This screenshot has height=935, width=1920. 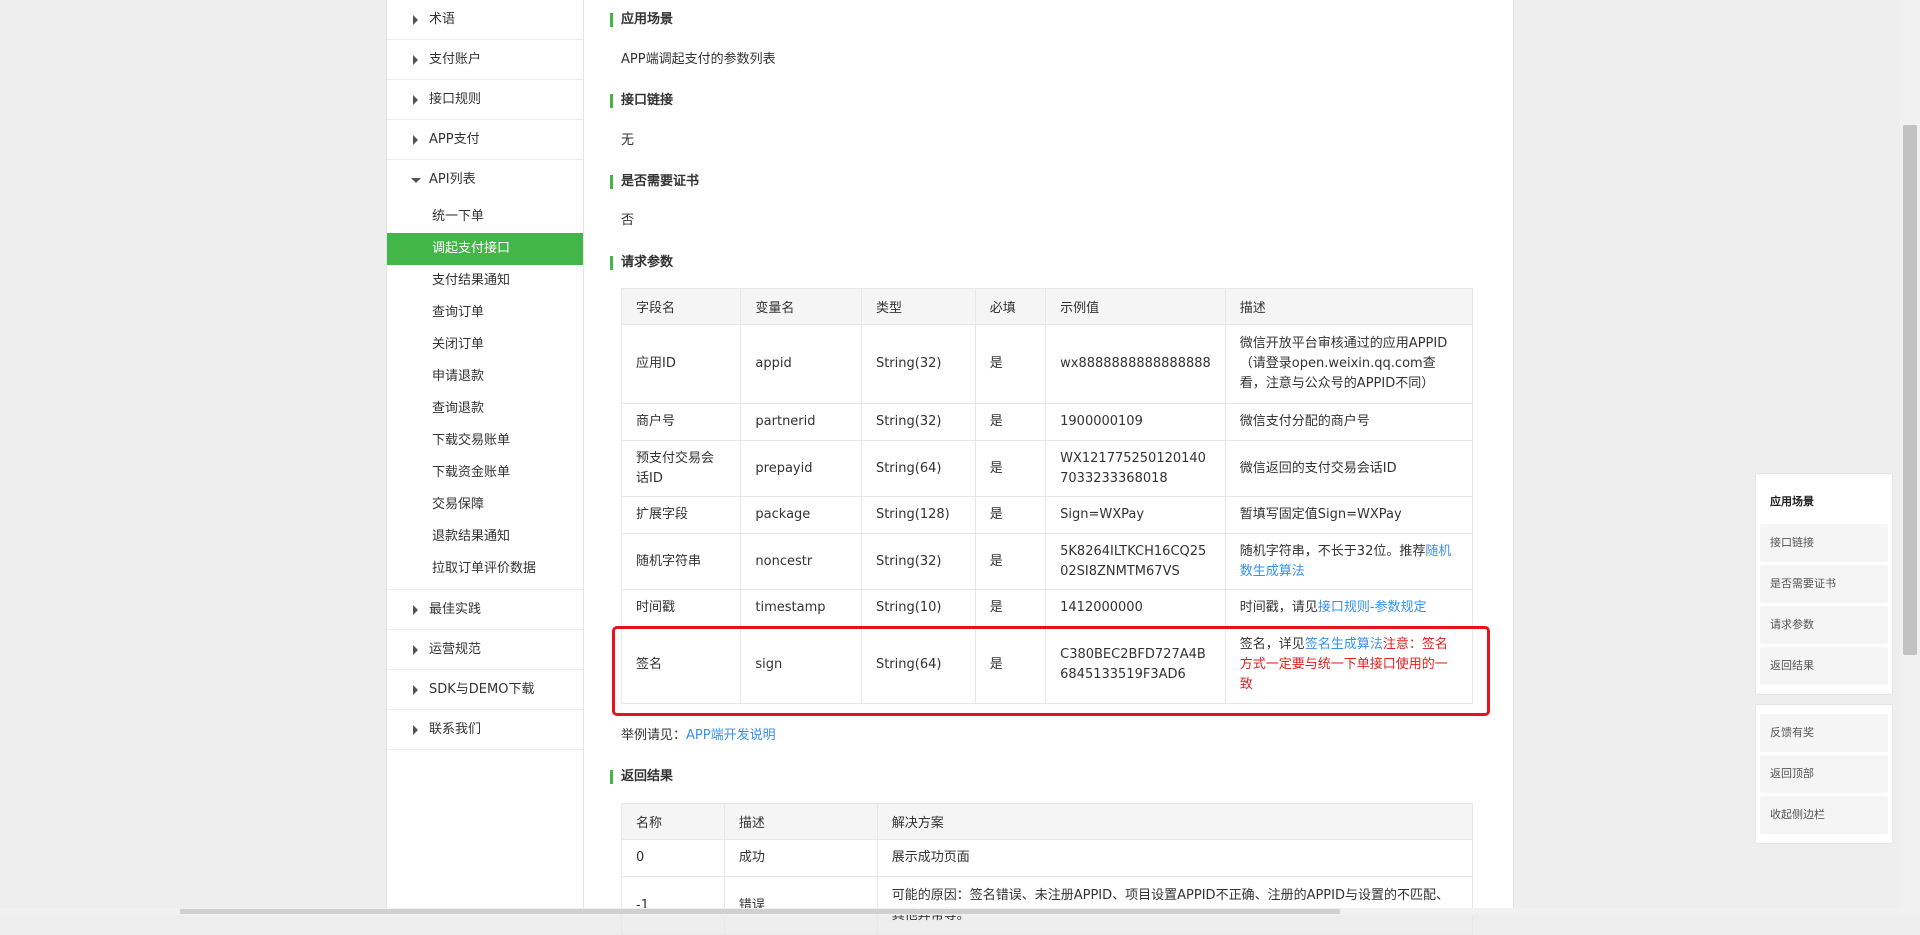 I want to click on cell-field: 商户号, so click(x=681, y=422).